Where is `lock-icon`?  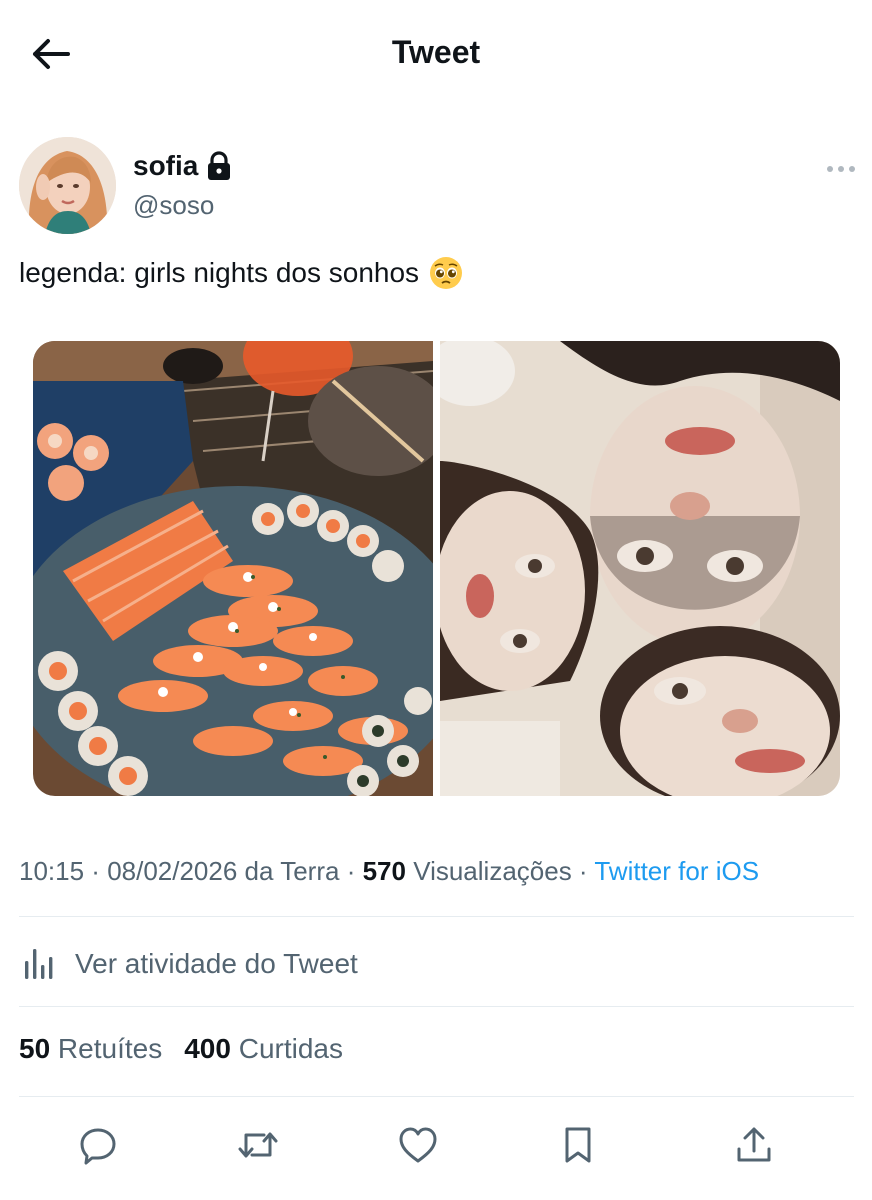
lock-icon is located at coordinates (219, 165).